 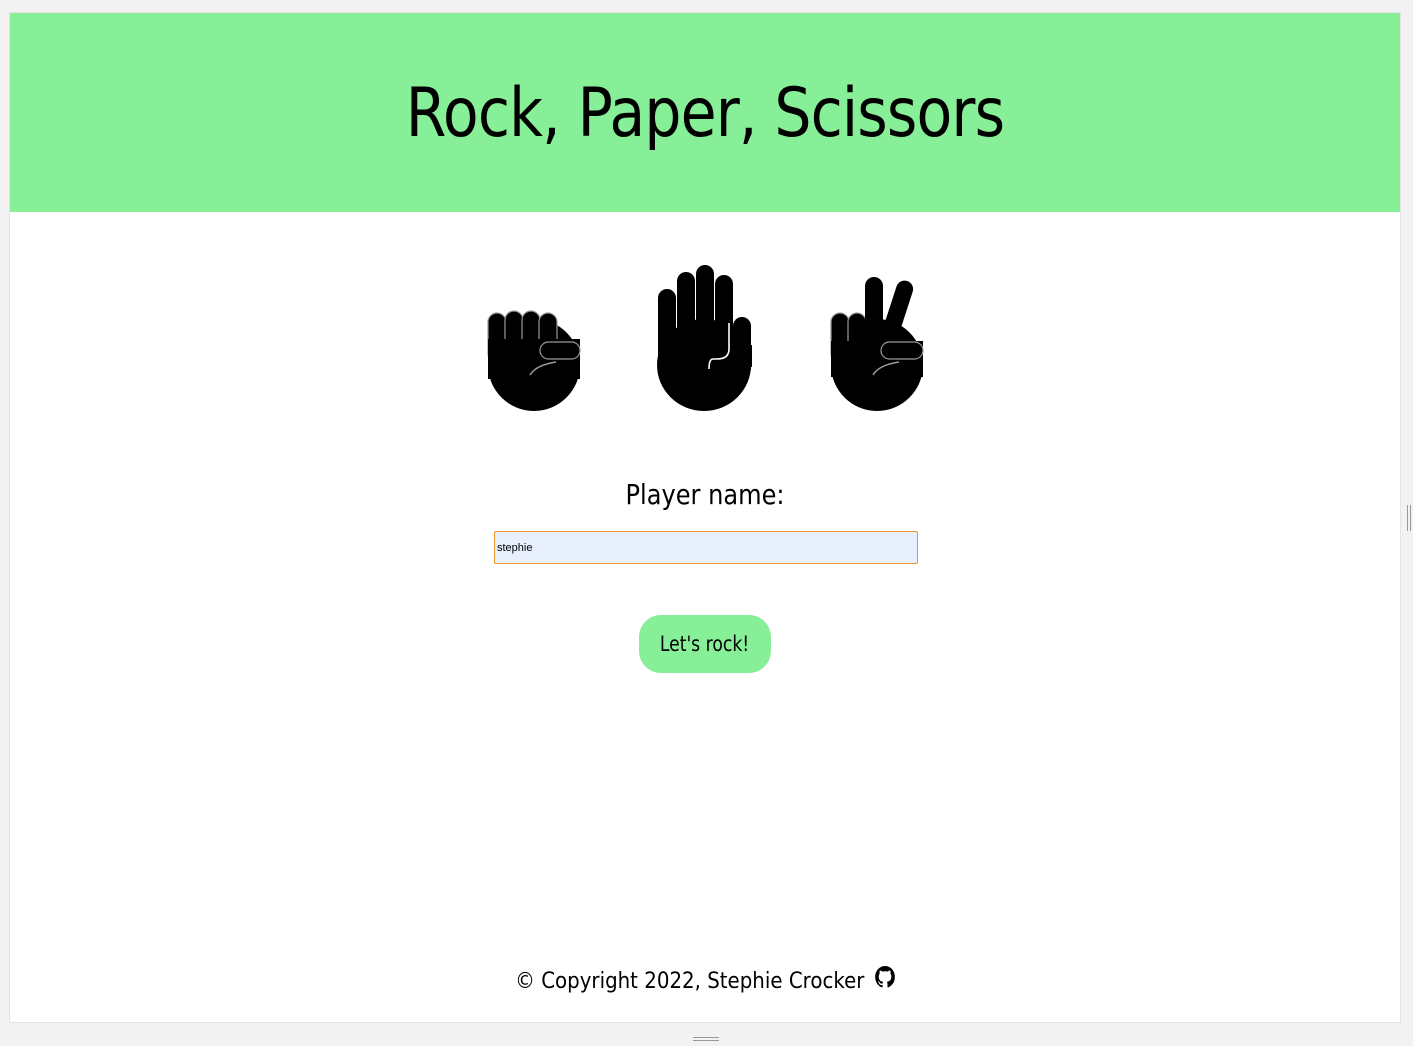 I want to click on page-title: Rock, Paper, Scissors, so click(x=705, y=113).